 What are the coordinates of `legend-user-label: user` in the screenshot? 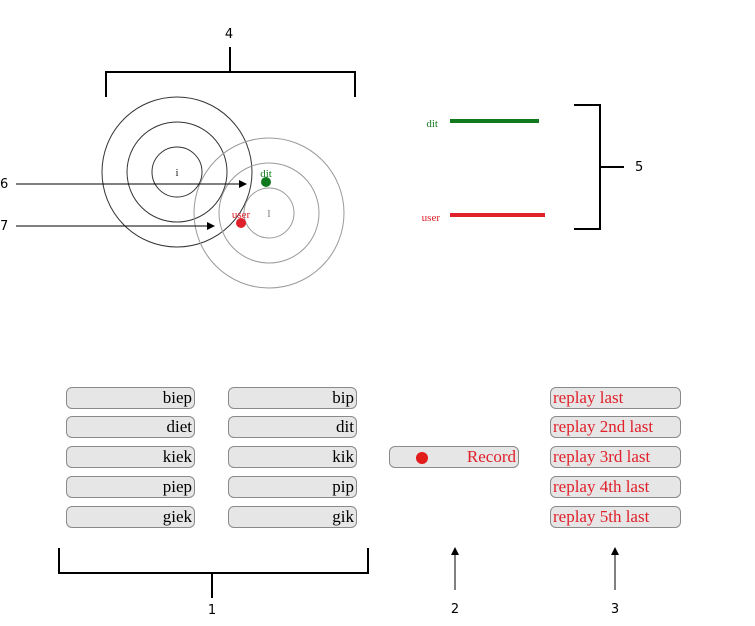 It's located at (431, 218).